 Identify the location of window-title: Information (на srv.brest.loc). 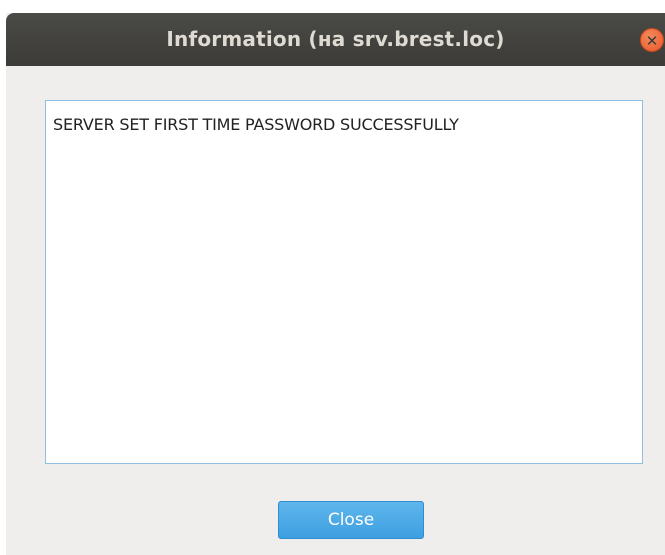
(335, 39).